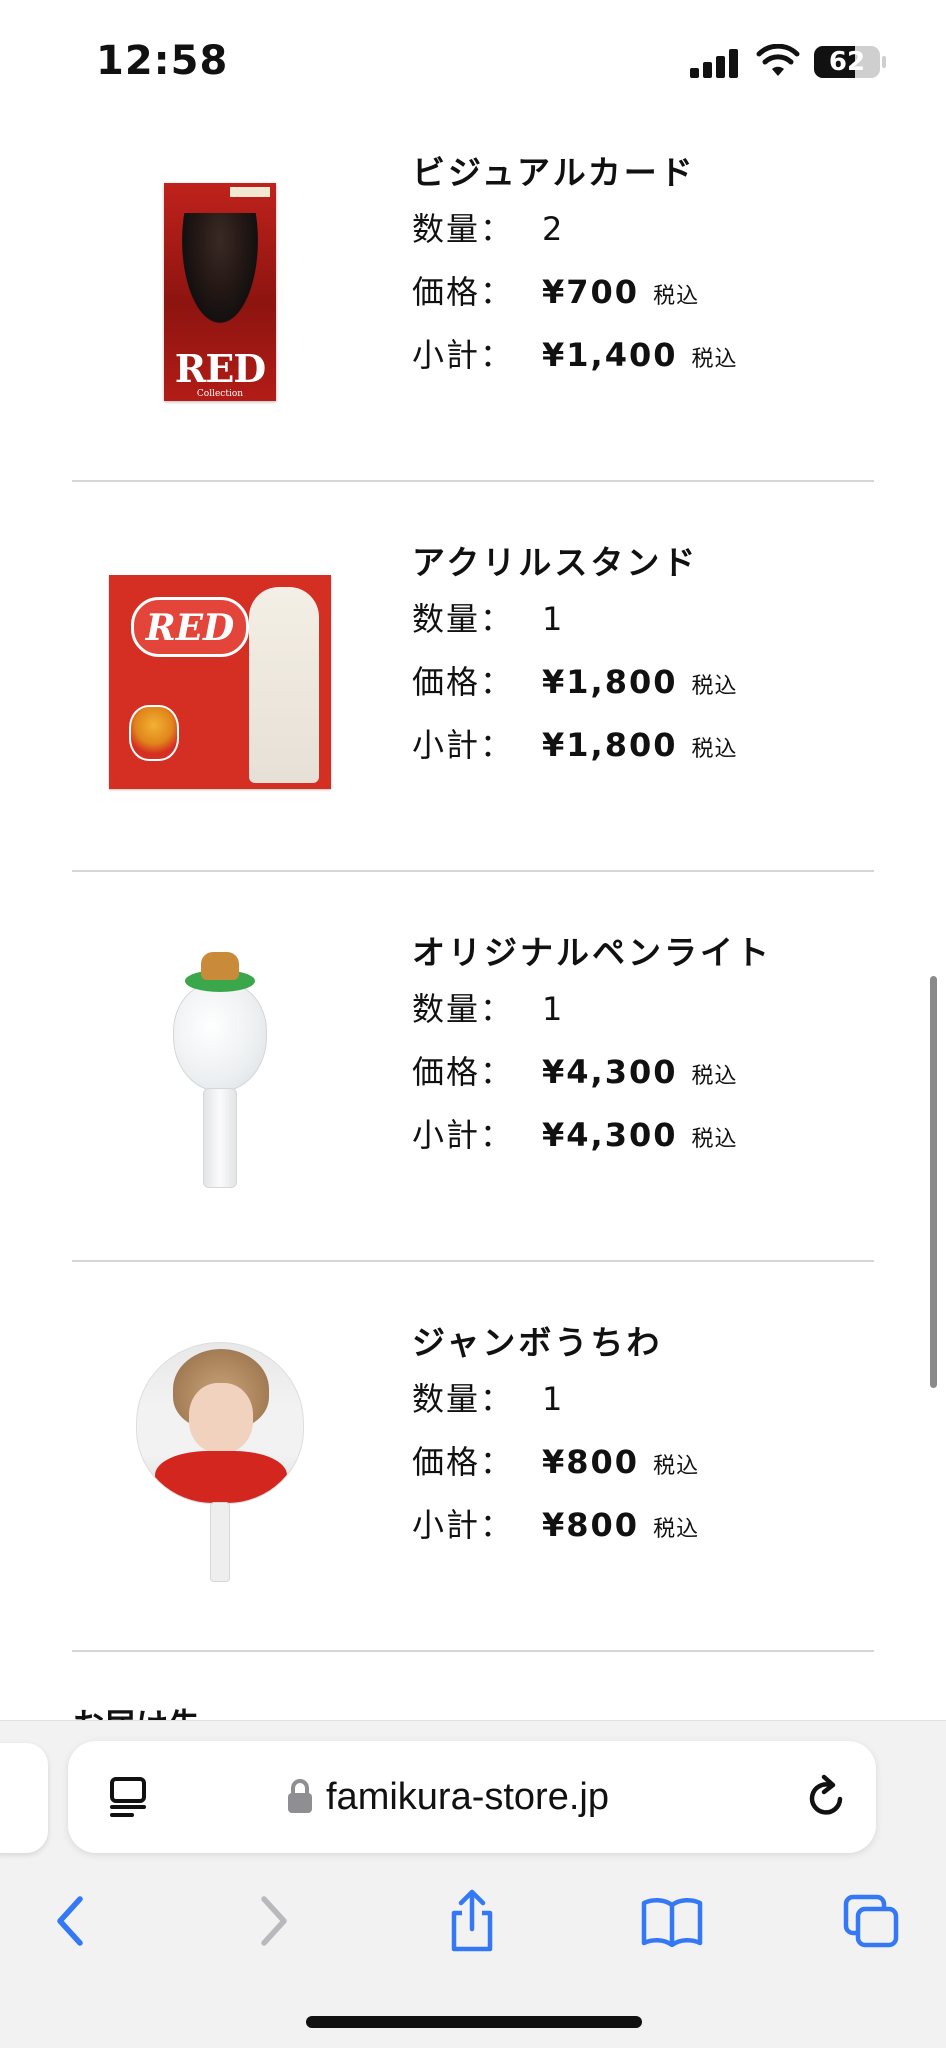  I want to click on penlight-handle, so click(220, 1138).